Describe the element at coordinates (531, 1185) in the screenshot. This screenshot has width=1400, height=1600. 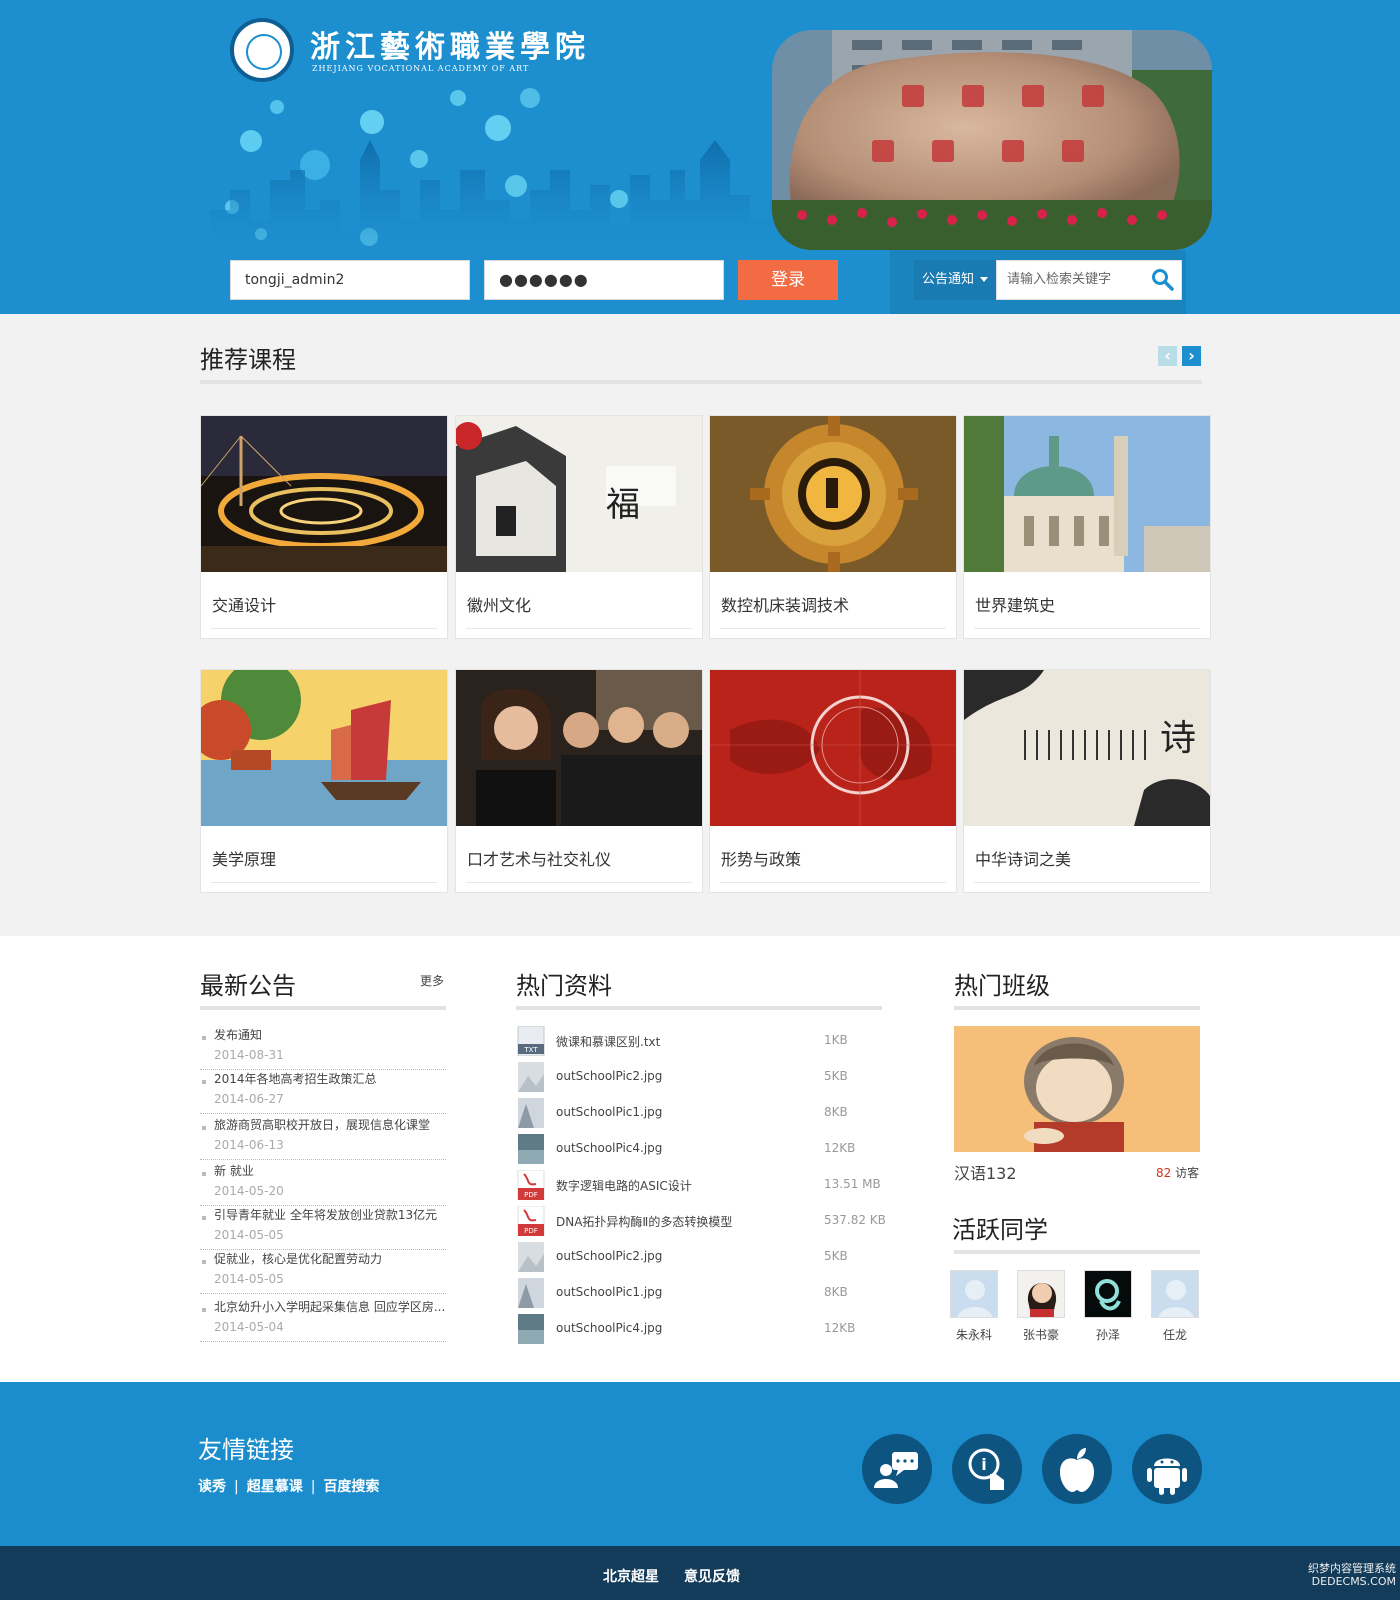
I see `pdf-file-icon: PDF` at that location.